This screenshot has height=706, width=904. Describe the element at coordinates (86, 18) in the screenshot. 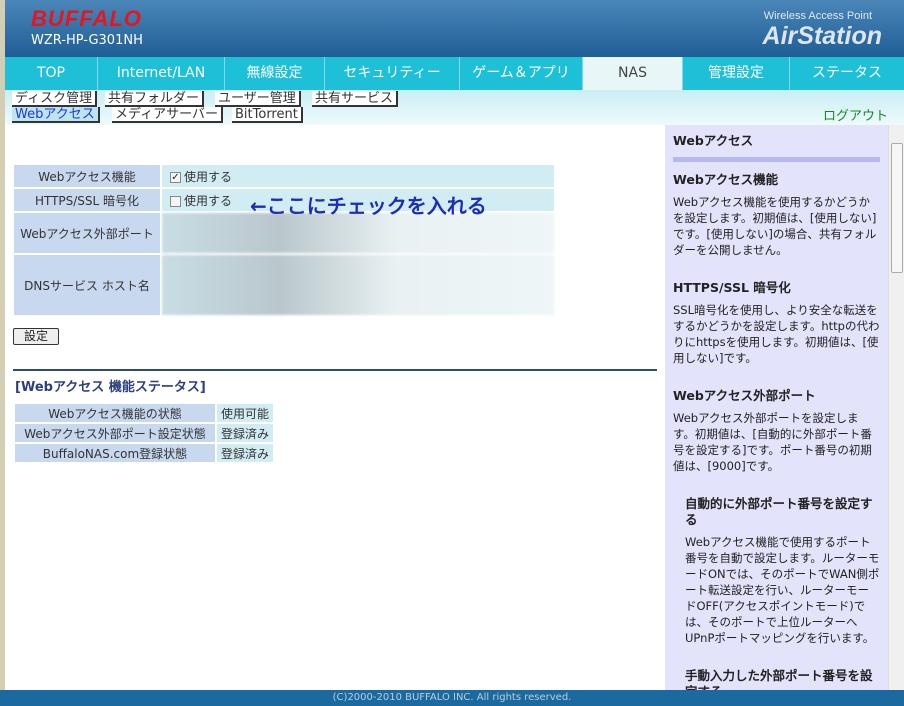

I see `buffalo-logo: BUFFALO` at that location.